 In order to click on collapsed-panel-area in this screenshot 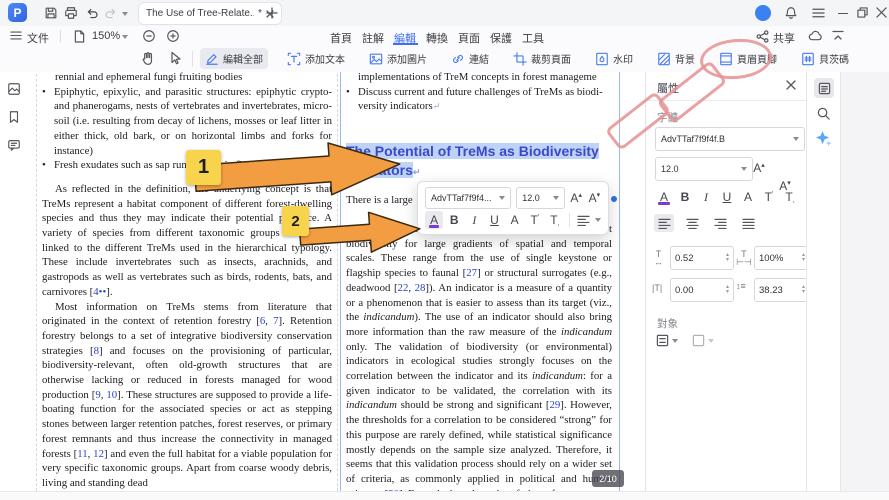, I will do `click(864, 281)`.